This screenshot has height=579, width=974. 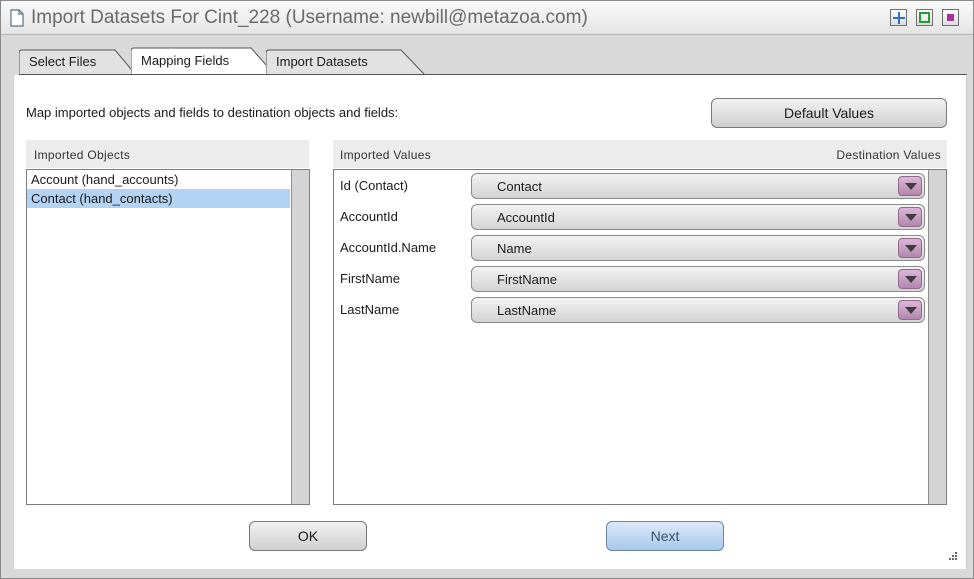 What do you see at coordinates (167, 154) in the screenshot?
I see `imported-objects-header: Imported Objects` at bounding box center [167, 154].